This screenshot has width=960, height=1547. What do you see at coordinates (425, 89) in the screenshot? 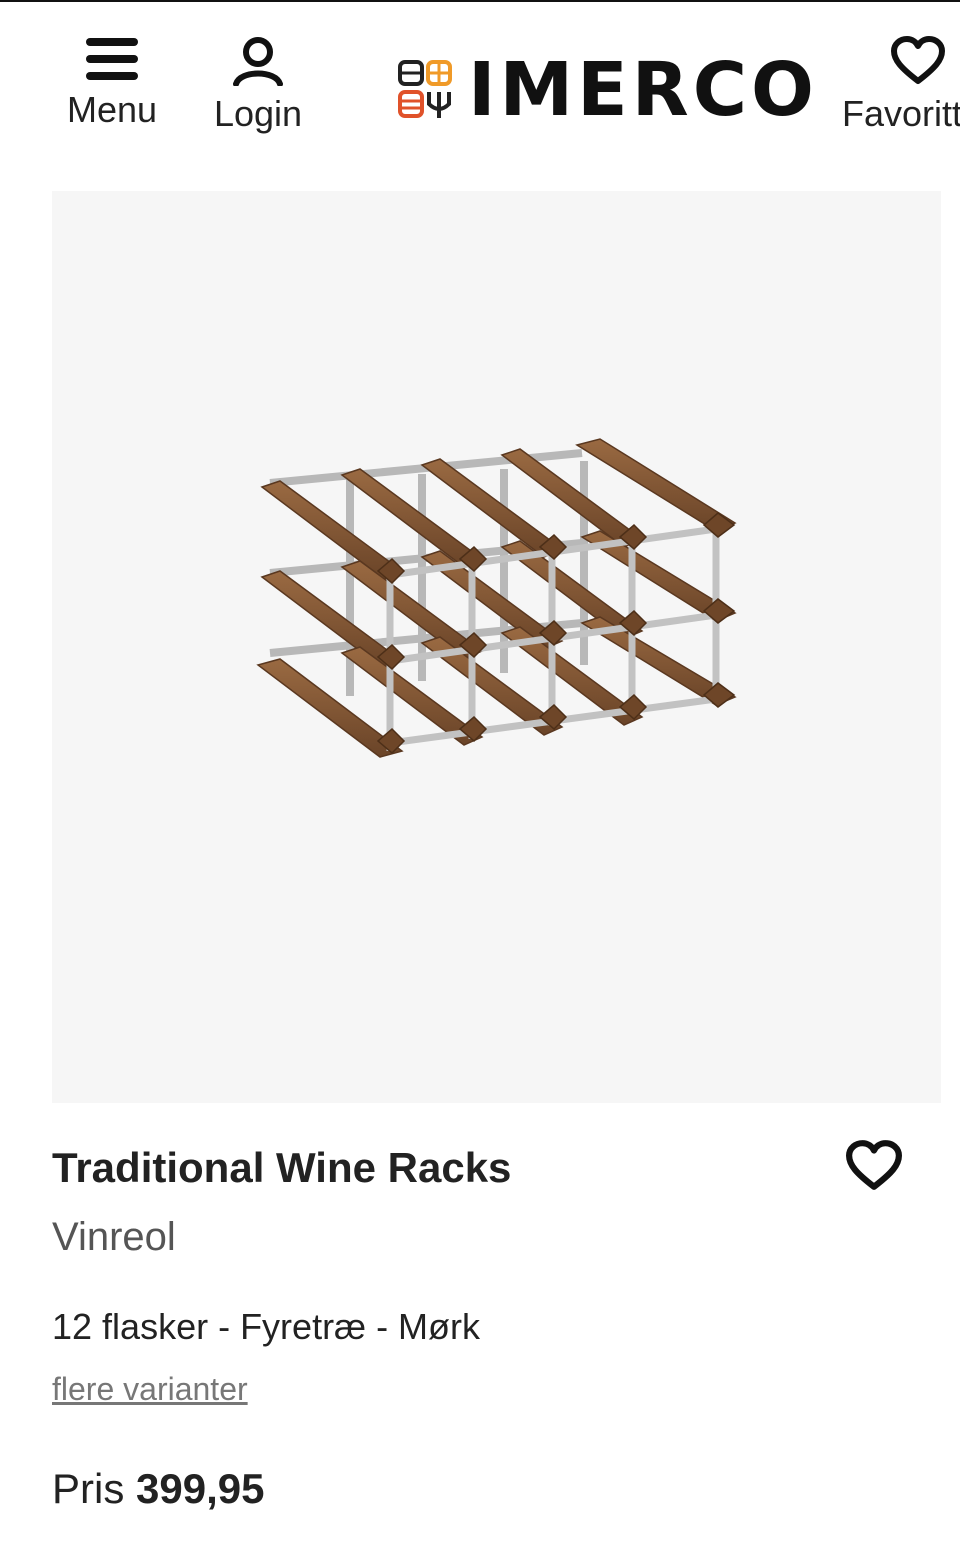
I see `logo-grid-icon` at bounding box center [425, 89].